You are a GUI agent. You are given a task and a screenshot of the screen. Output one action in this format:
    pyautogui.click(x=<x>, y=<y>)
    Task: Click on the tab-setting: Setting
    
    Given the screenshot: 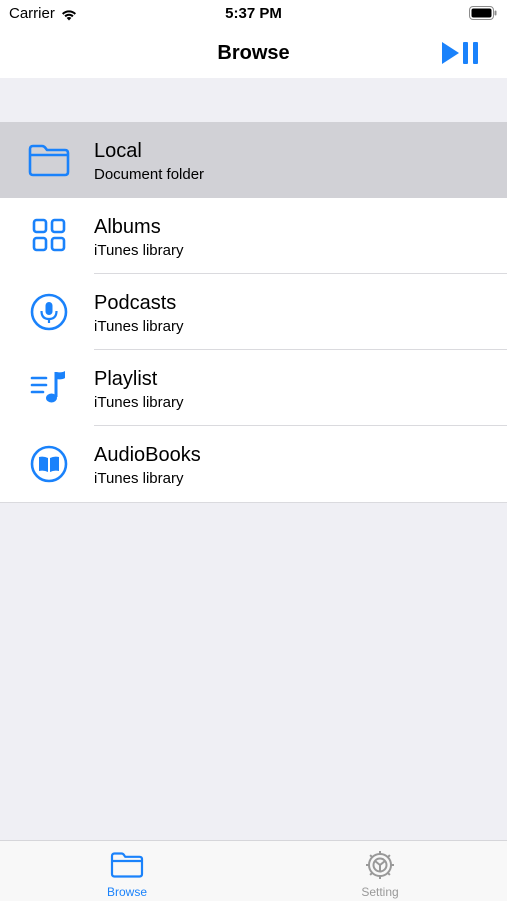 What is the action you would take?
    pyautogui.click(x=380, y=874)
    